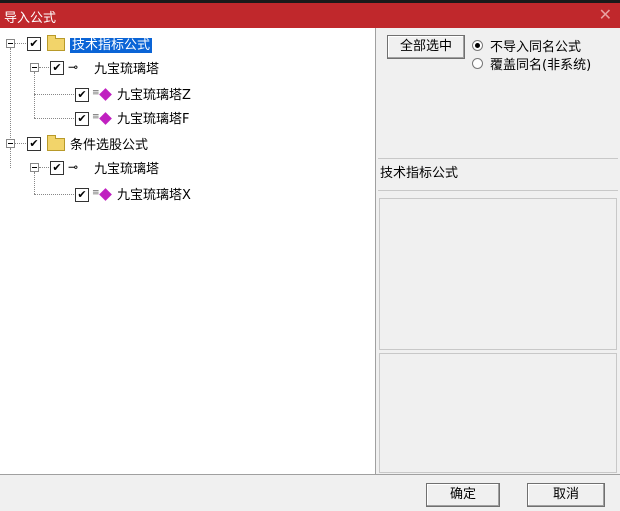  What do you see at coordinates (498, 413) in the screenshot?
I see `detail-panel` at bounding box center [498, 413].